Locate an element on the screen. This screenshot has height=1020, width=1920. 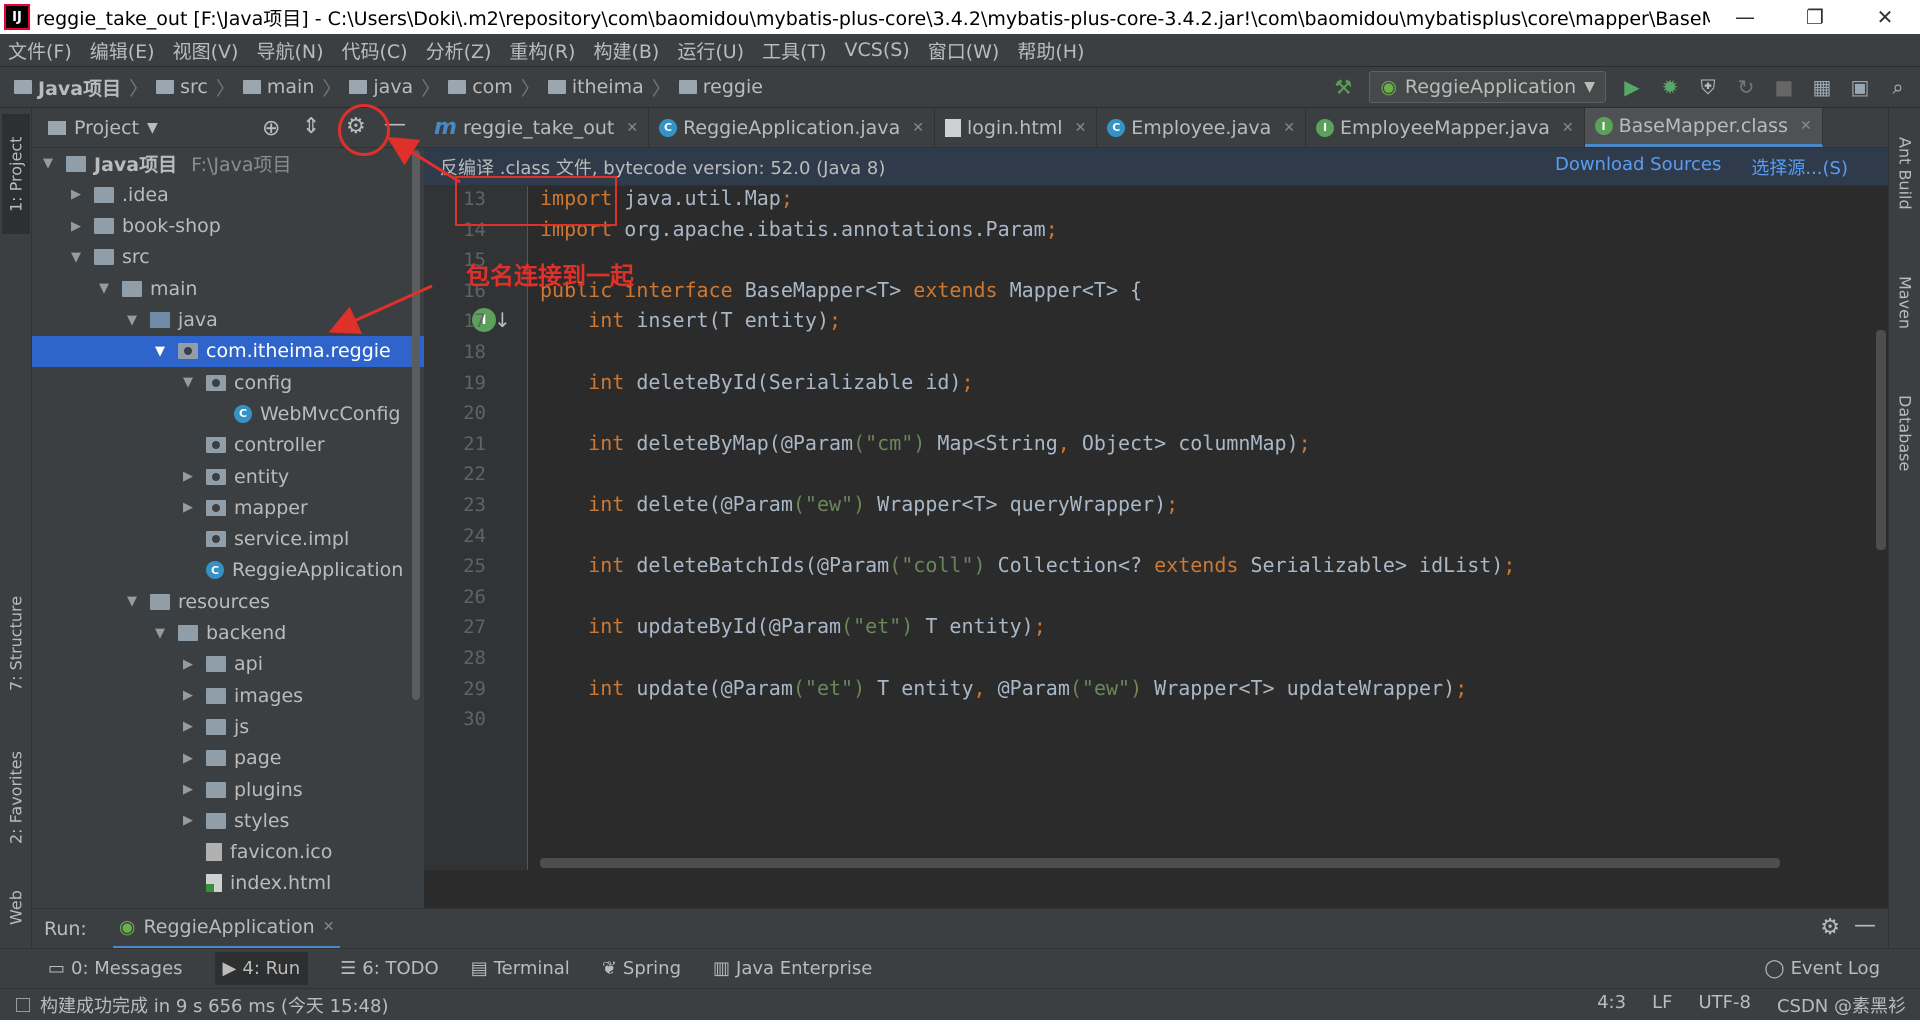
status-toggle-icon is located at coordinates (23, 1004).